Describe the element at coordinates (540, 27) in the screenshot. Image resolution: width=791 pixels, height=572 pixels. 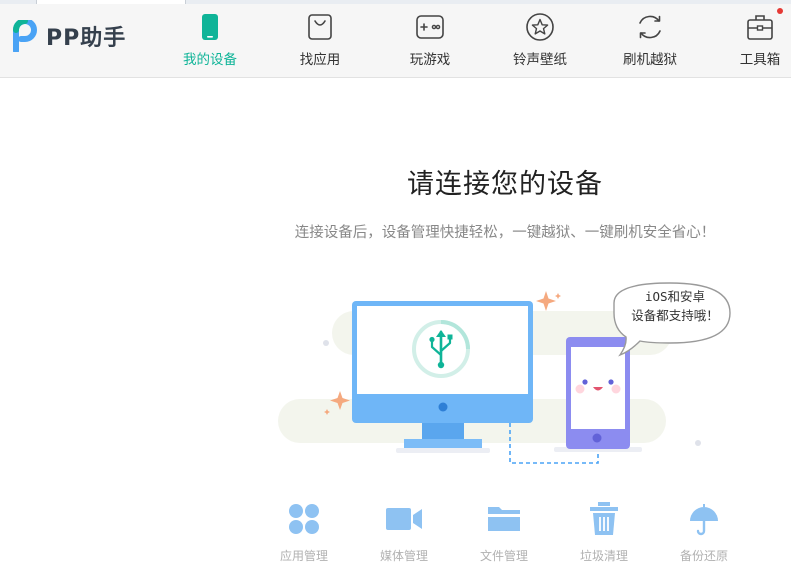
I see `star-icon` at that location.